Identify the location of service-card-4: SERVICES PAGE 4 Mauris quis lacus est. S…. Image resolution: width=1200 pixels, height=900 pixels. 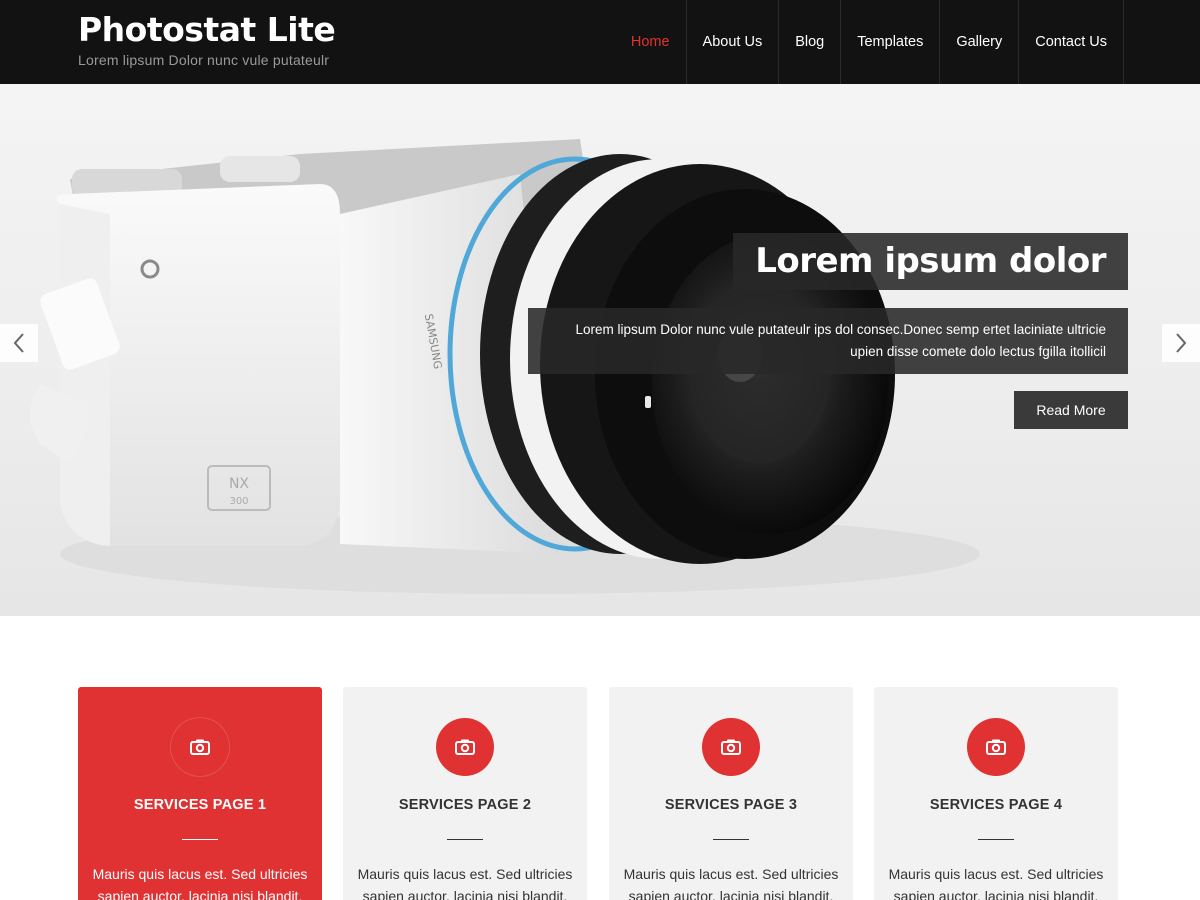
(996, 793).